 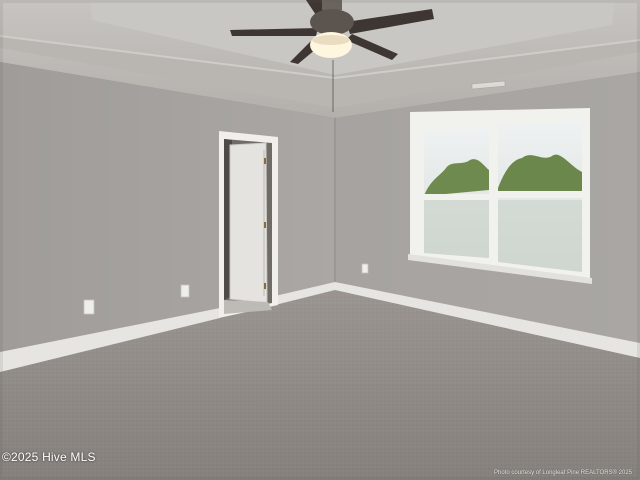 What do you see at coordinates (500, 196) in the screenshot?
I see `window` at bounding box center [500, 196].